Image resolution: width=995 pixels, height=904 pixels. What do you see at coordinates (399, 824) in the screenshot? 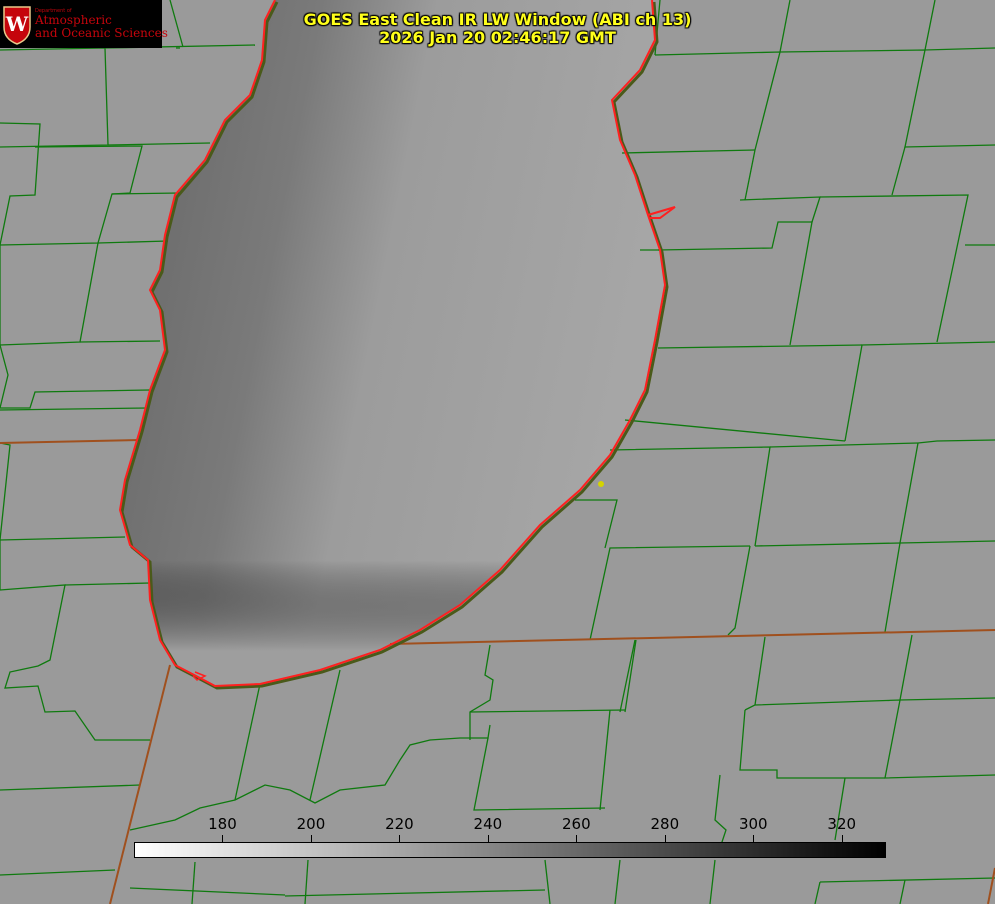
I see `colorbar-tick-label: 220` at bounding box center [399, 824].